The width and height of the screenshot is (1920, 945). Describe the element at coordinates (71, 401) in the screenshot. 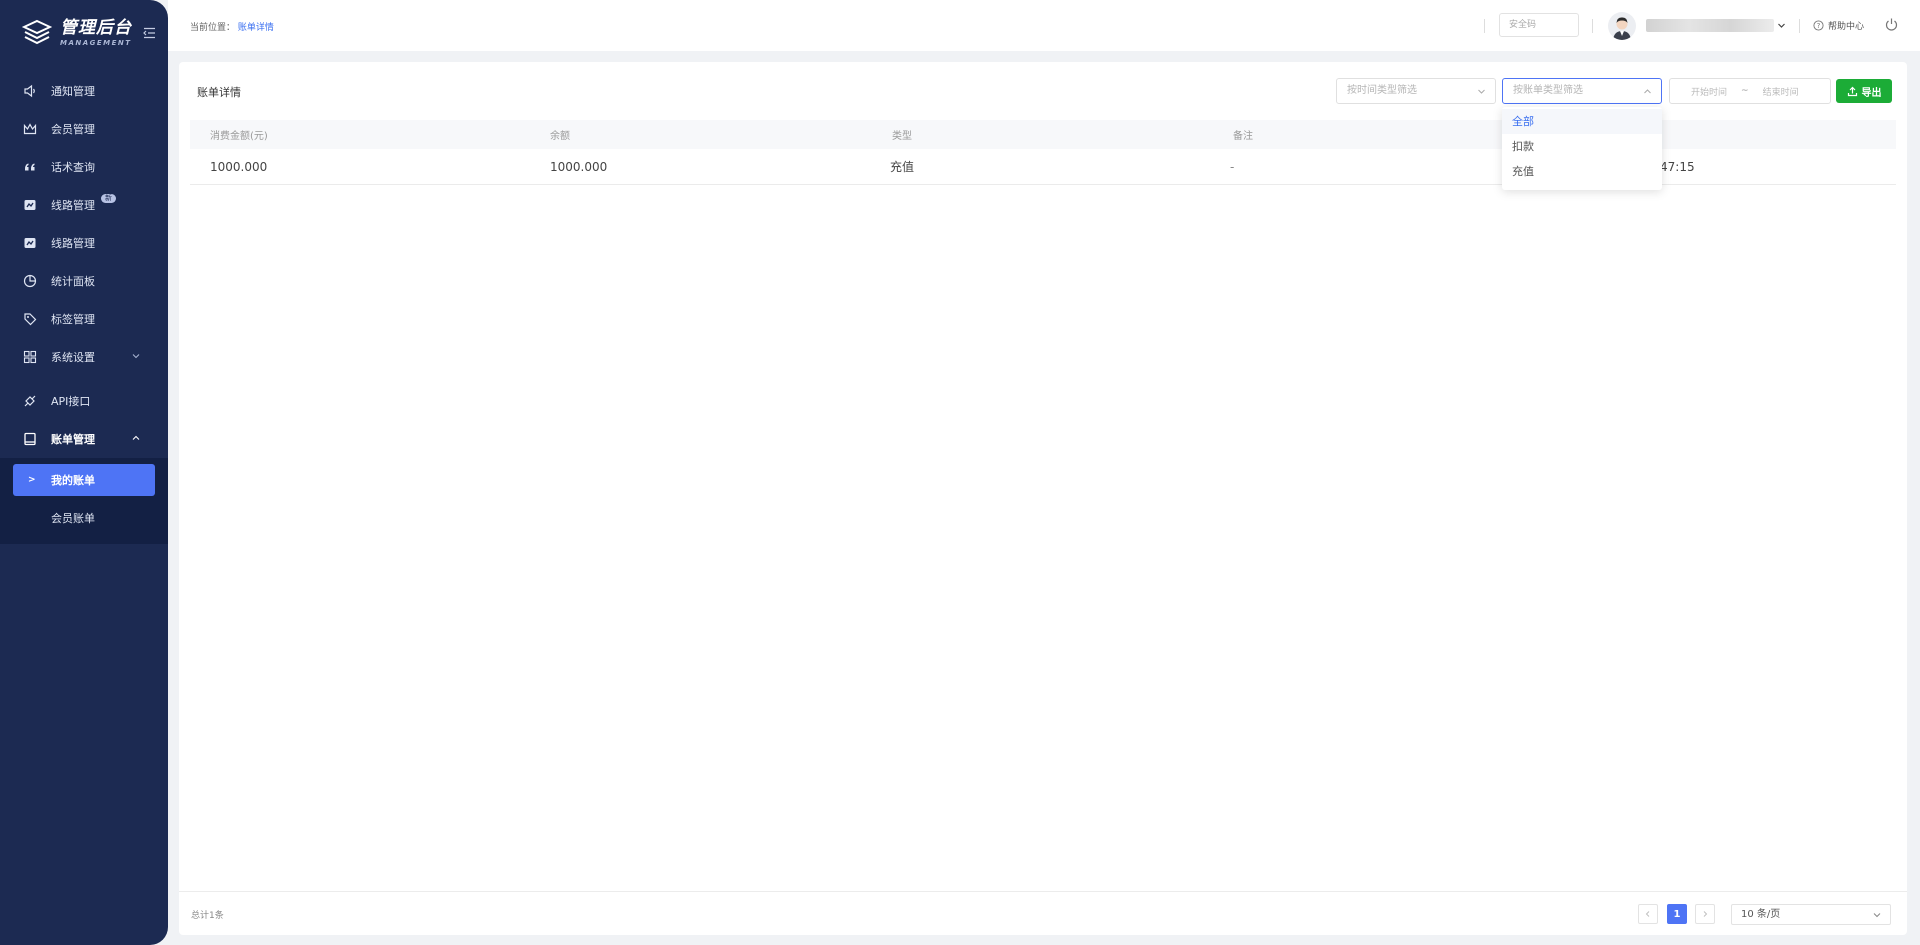

I see `sidebar-item-label: API接口` at that location.